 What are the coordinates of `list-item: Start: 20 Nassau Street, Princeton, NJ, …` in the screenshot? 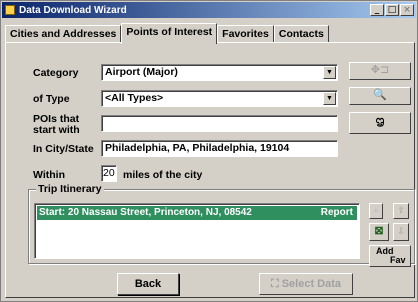 It's located at (197, 213).